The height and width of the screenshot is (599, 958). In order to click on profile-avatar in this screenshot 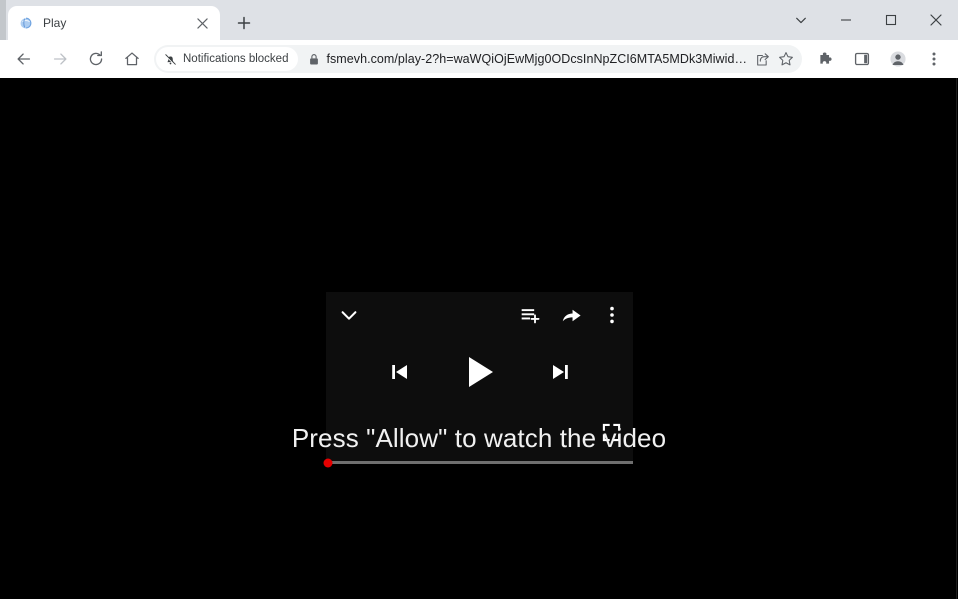, I will do `click(898, 59)`.